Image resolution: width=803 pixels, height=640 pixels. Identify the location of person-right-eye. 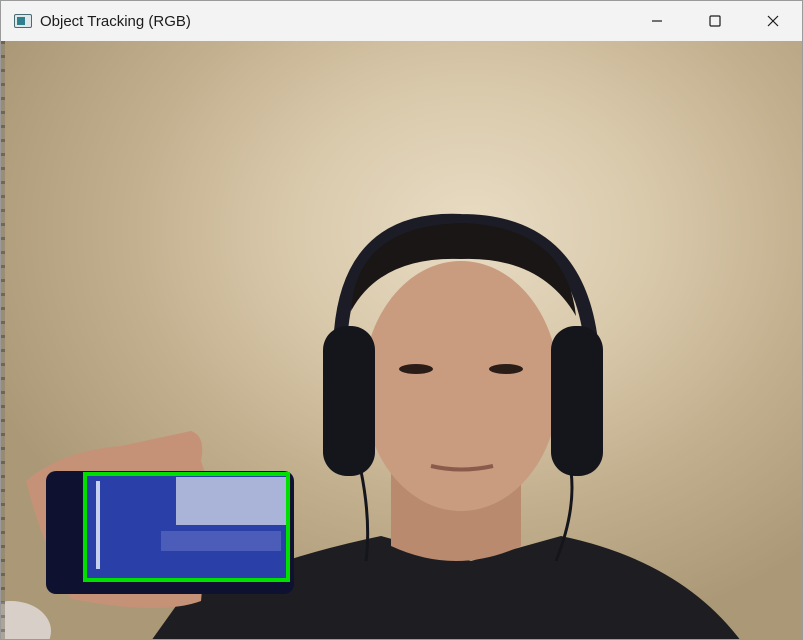
(506, 369).